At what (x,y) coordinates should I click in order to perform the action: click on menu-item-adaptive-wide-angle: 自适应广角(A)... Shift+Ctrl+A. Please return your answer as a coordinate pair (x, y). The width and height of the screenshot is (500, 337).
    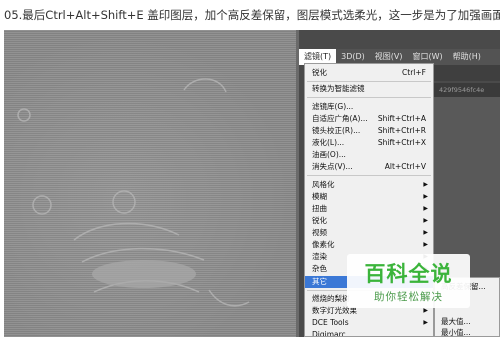
    Looking at the image, I should click on (369, 119).